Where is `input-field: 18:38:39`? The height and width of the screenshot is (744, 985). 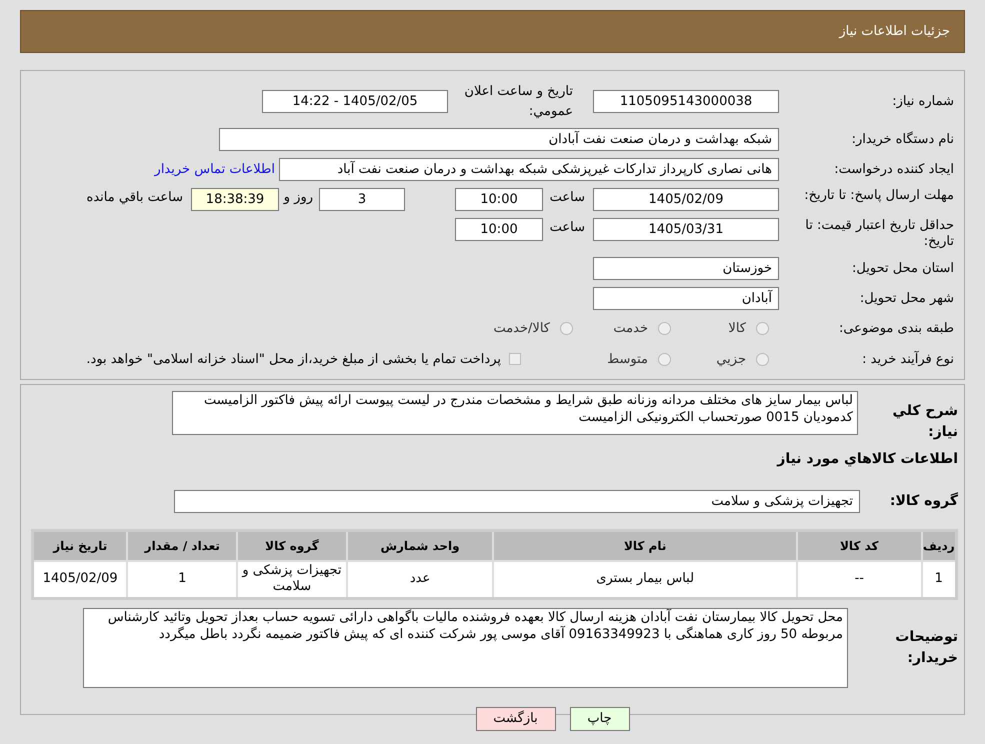 input-field: 18:38:39 is located at coordinates (235, 199).